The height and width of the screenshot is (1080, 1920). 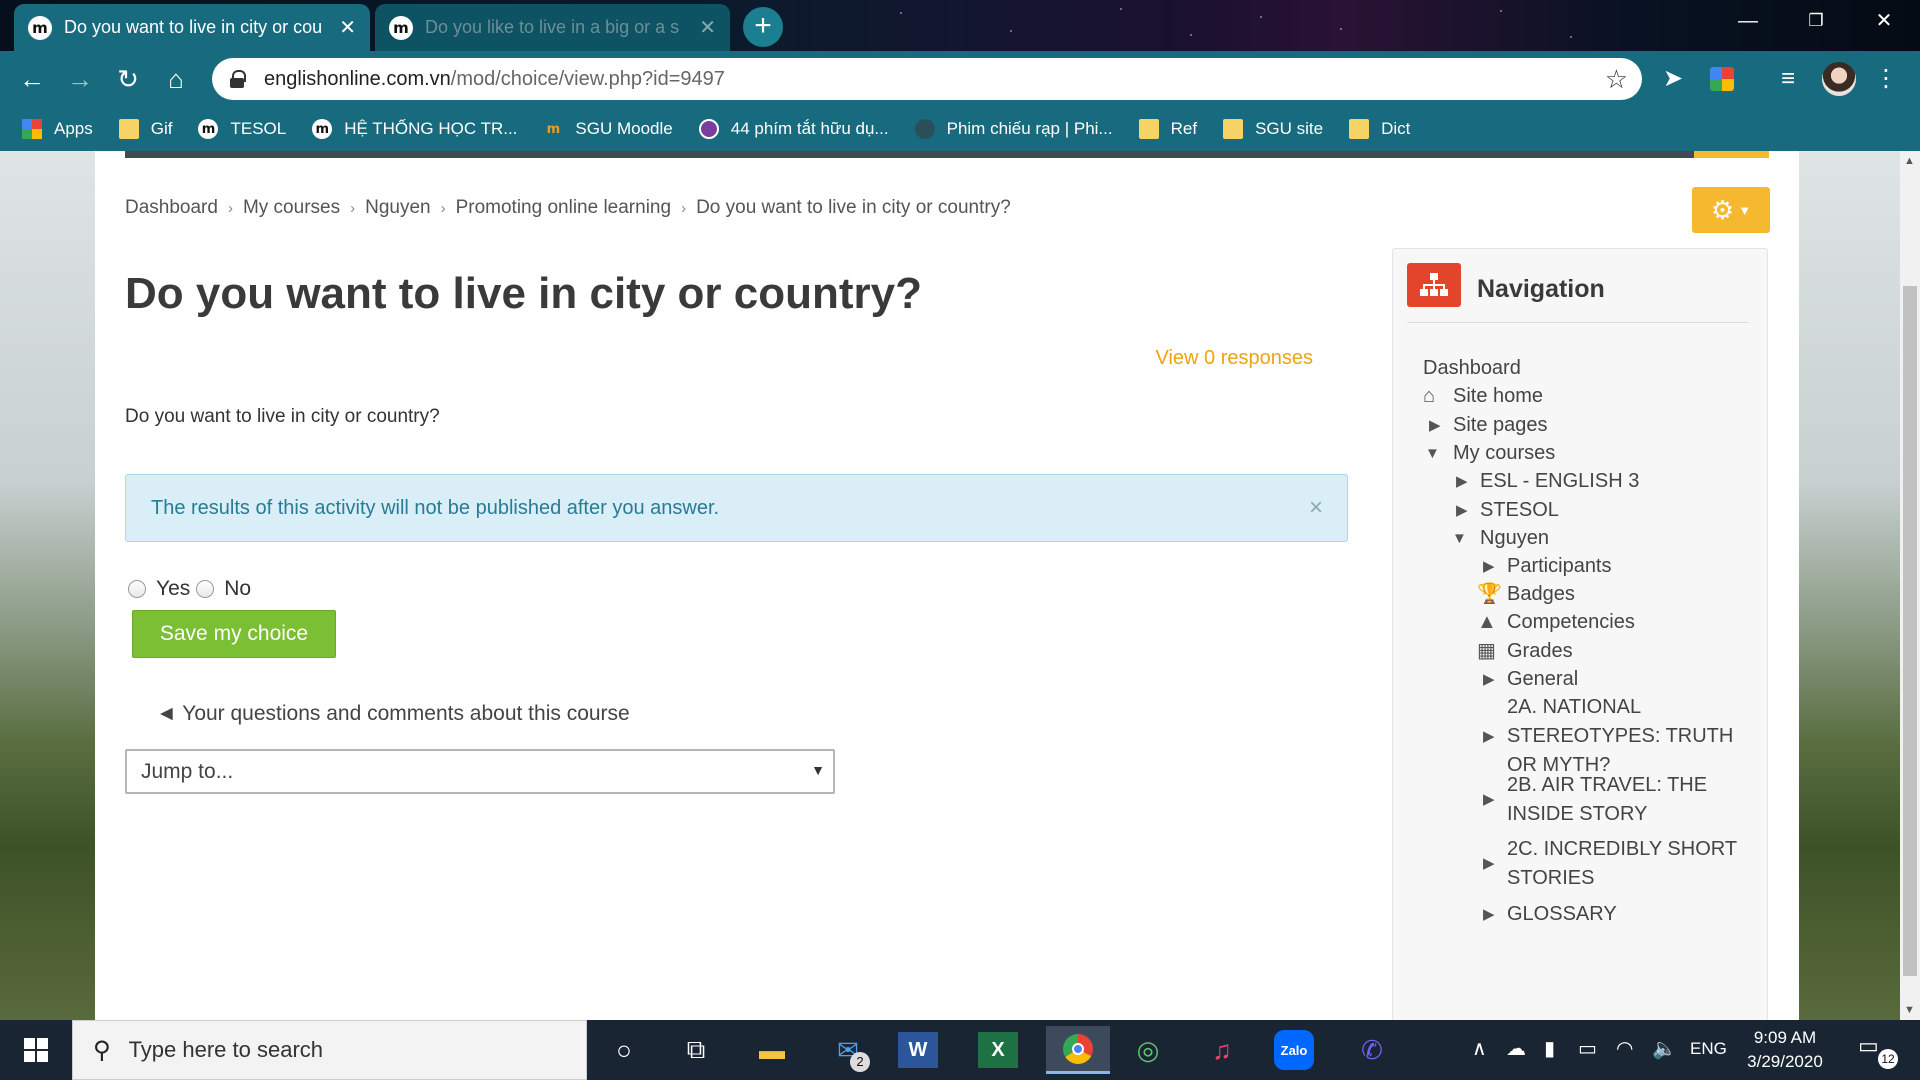 I want to click on tray-overflow-icon: ∧, so click(x=1479, y=1048).